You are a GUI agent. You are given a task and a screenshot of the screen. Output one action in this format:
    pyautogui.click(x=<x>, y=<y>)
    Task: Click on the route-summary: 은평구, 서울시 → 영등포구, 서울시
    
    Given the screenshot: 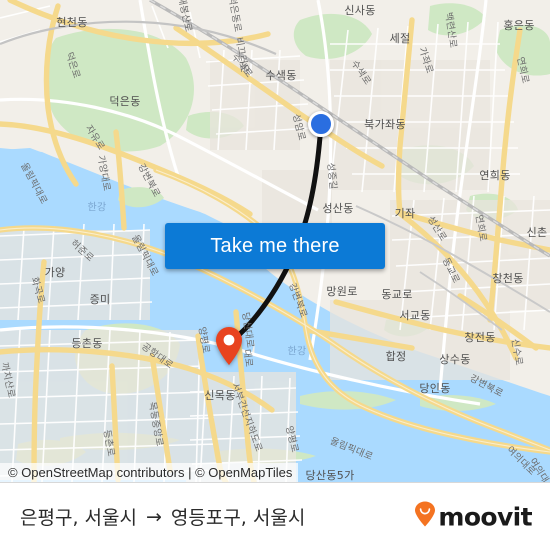 What is the action you would take?
    pyautogui.click(x=162, y=516)
    